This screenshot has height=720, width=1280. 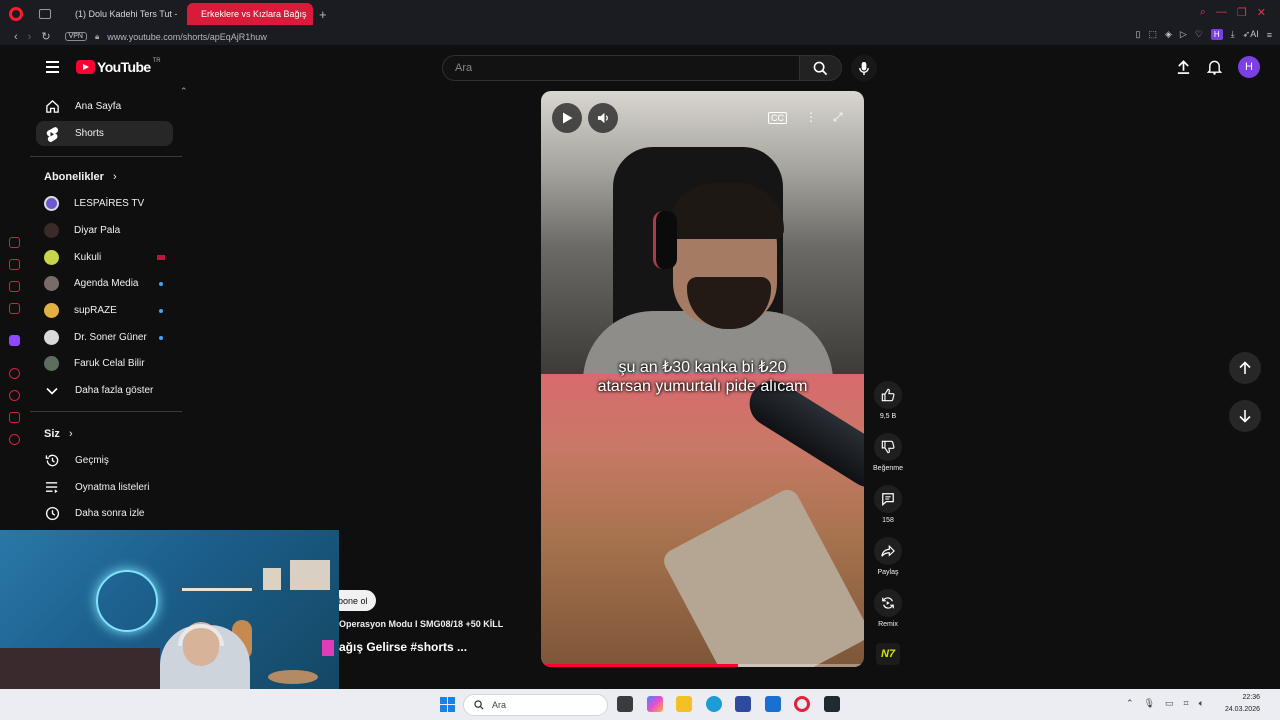 What do you see at coordinates (714, 704) in the screenshot?
I see `edge-icon` at bounding box center [714, 704].